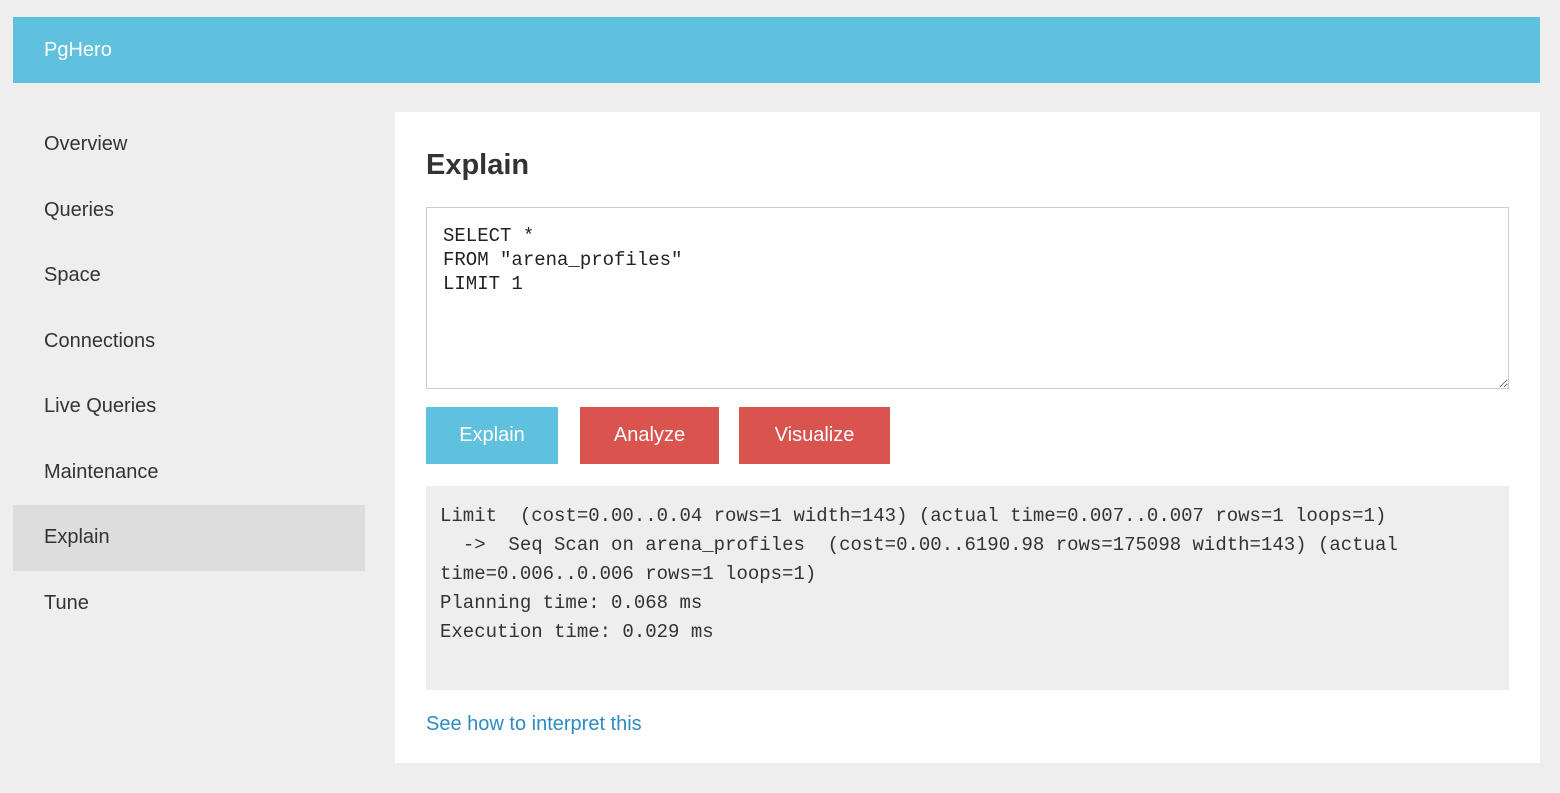 This screenshot has height=793, width=1560. What do you see at coordinates (189, 407) in the screenshot?
I see `sidebar-item-live-queries: Live Queries` at bounding box center [189, 407].